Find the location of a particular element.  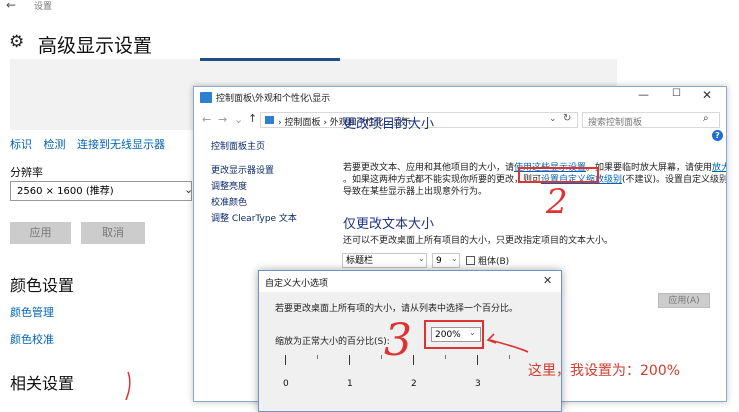

text: (不建议)。设置自定义级别可能会 is located at coordinates (674, 180).